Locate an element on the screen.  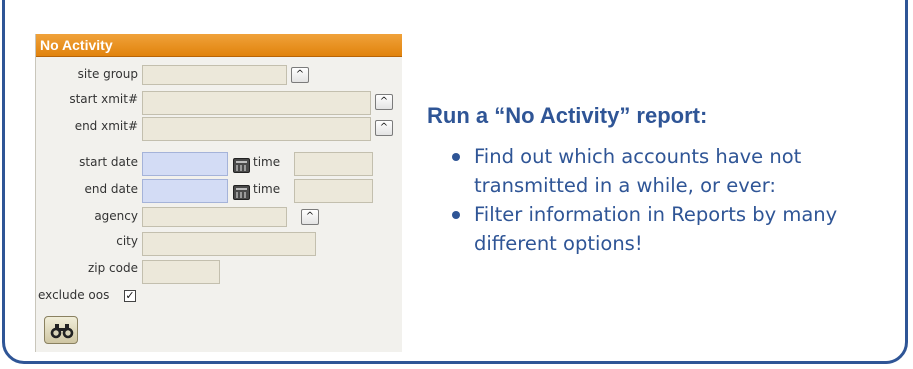
end-xmit-lookup-button: ^ is located at coordinates (384, 128).